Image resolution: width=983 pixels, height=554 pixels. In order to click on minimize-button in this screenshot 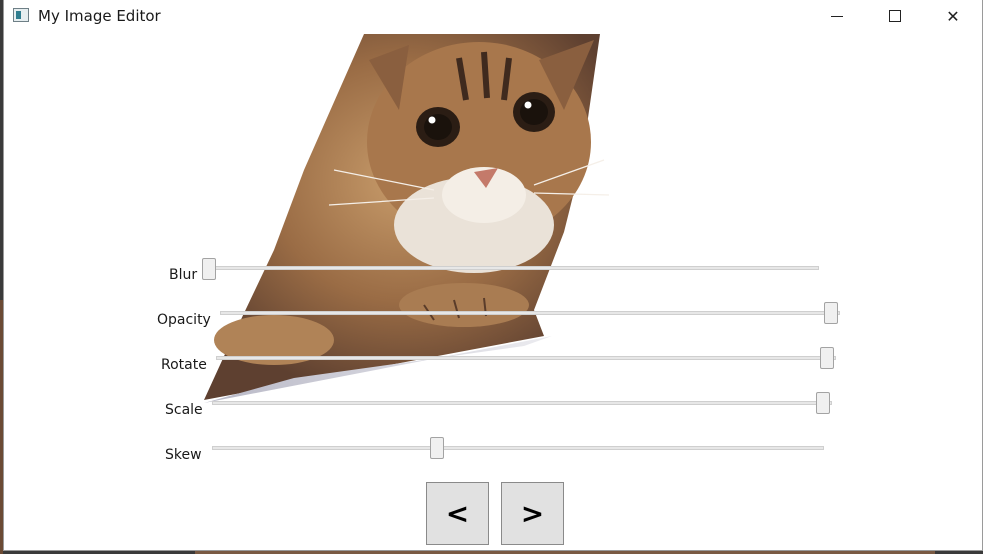, I will do `click(837, 16)`.